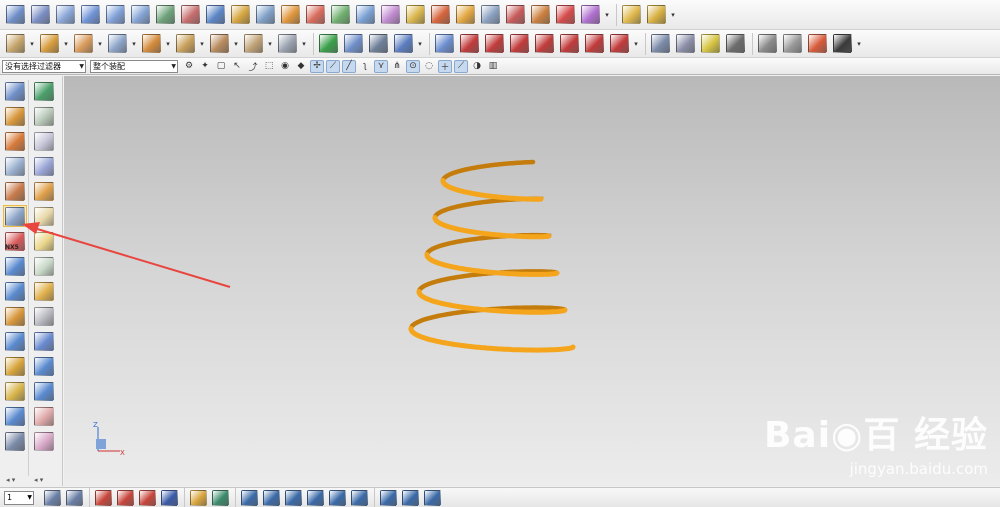  Describe the element at coordinates (465, 14) in the screenshot. I see `studio-surface-button` at that location.